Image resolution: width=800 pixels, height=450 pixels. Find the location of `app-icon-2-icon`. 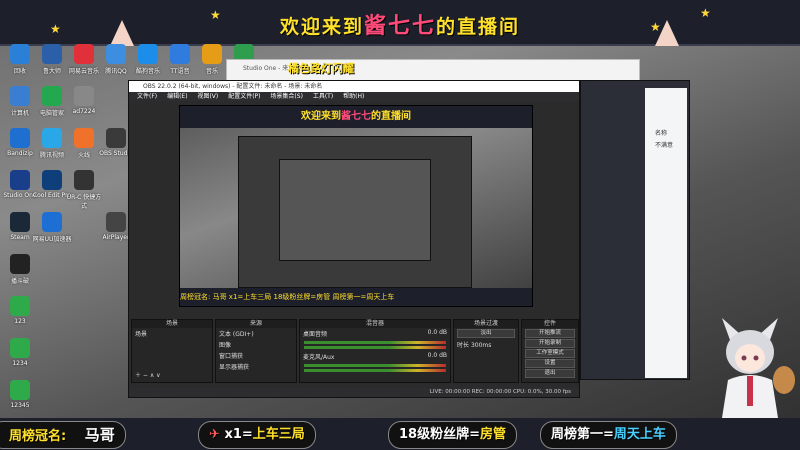

app-icon-2-icon is located at coordinates (52, 54).